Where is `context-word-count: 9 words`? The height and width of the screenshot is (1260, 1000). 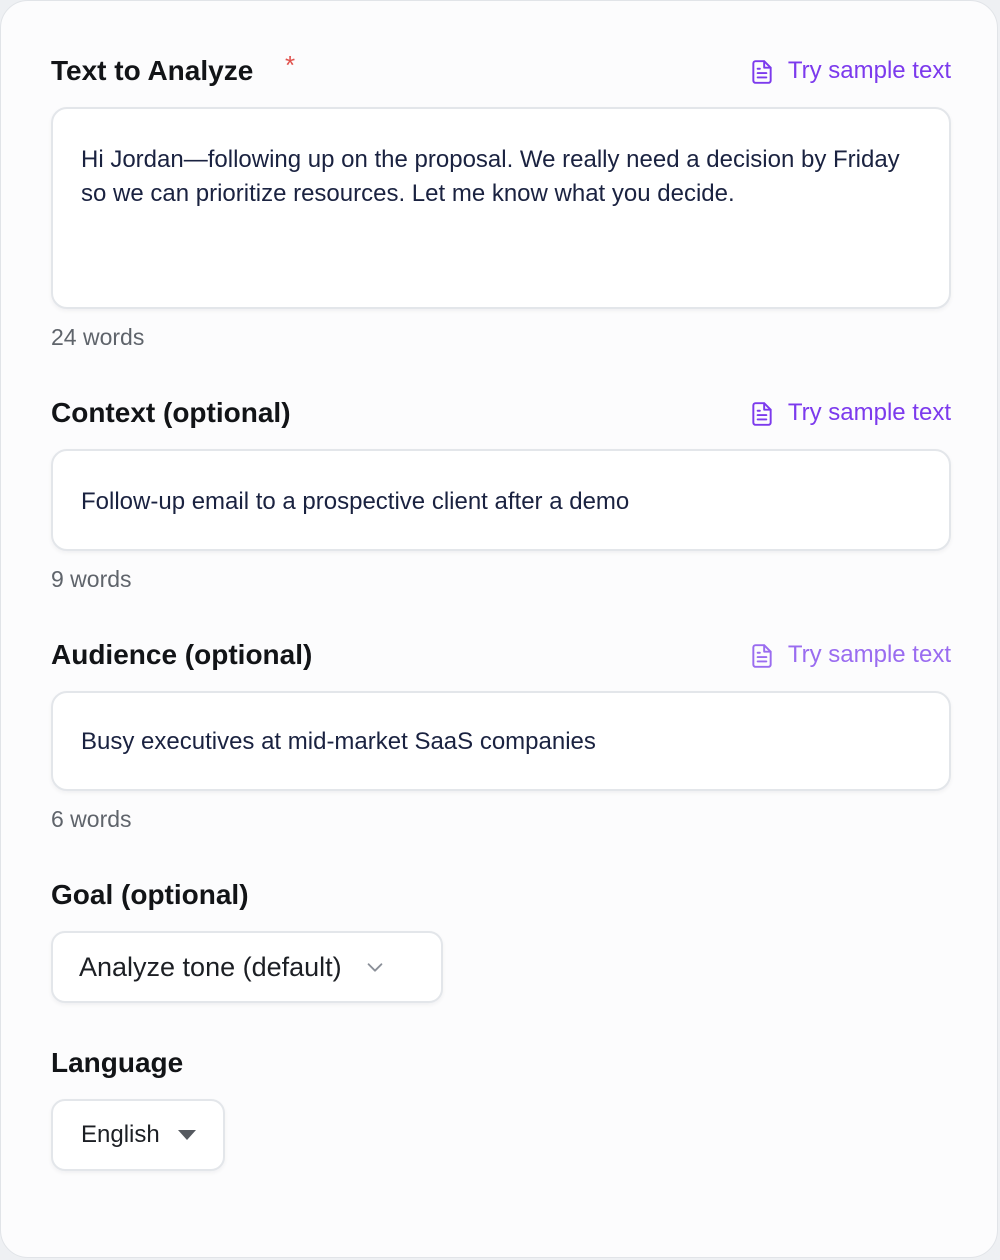
context-word-count: 9 words is located at coordinates (91, 579).